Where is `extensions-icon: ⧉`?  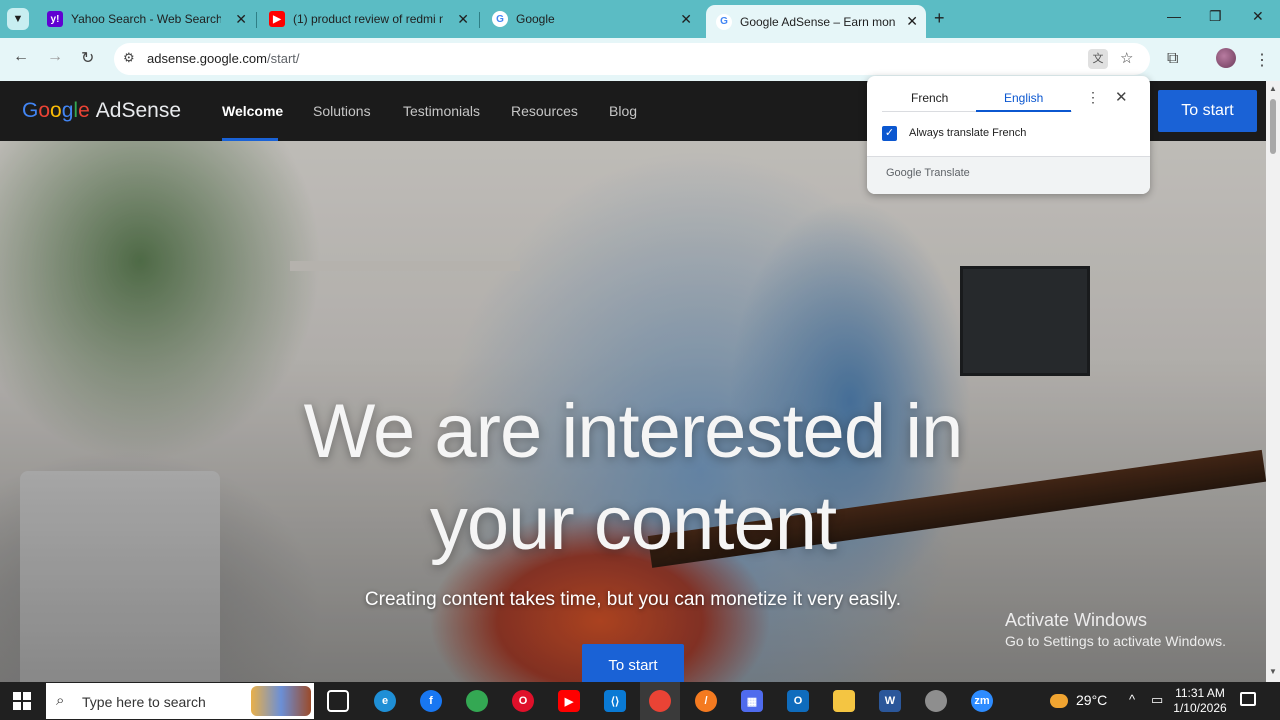
extensions-icon: ⧉ is located at coordinates (1172, 59).